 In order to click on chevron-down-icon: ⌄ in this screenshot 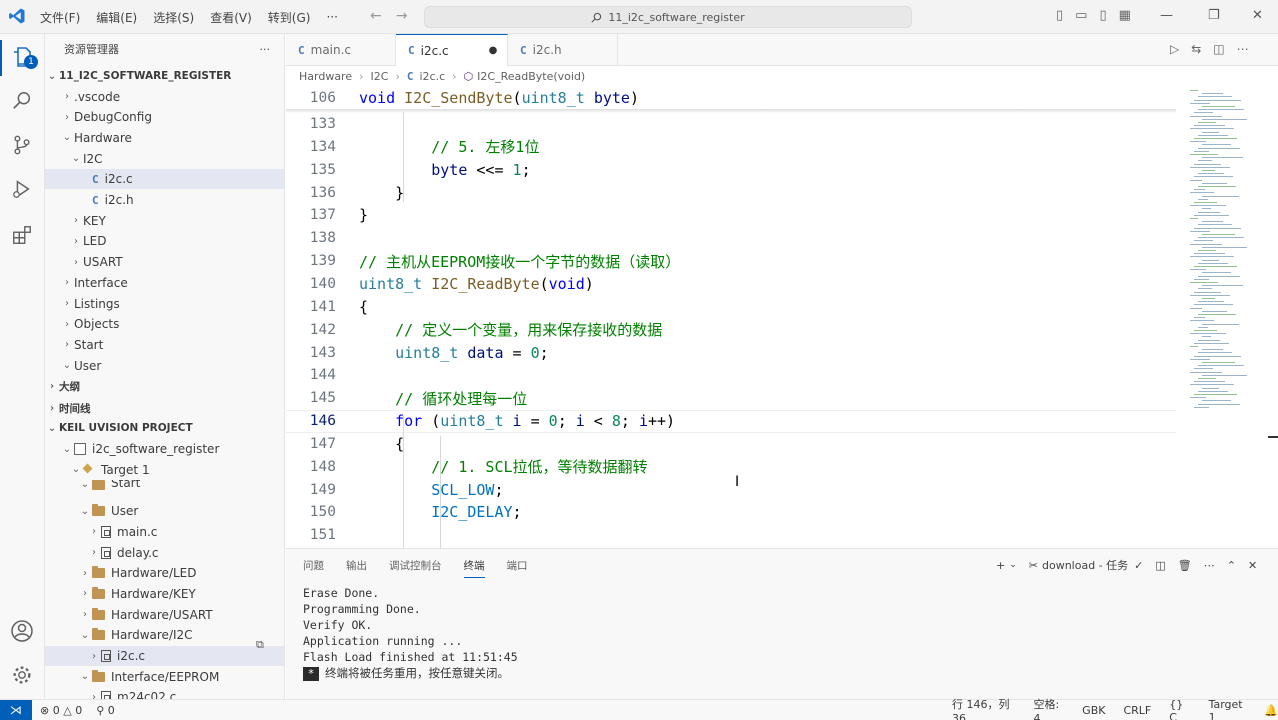, I will do `click(1013, 565)`.